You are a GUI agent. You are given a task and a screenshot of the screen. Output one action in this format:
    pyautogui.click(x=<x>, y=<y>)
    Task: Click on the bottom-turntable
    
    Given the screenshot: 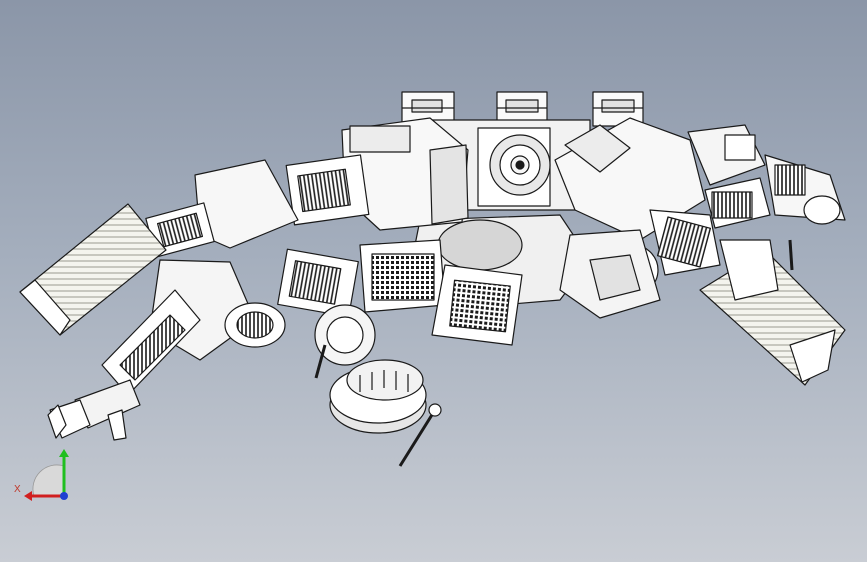 What is the action you would take?
    pyautogui.click(x=378, y=396)
    